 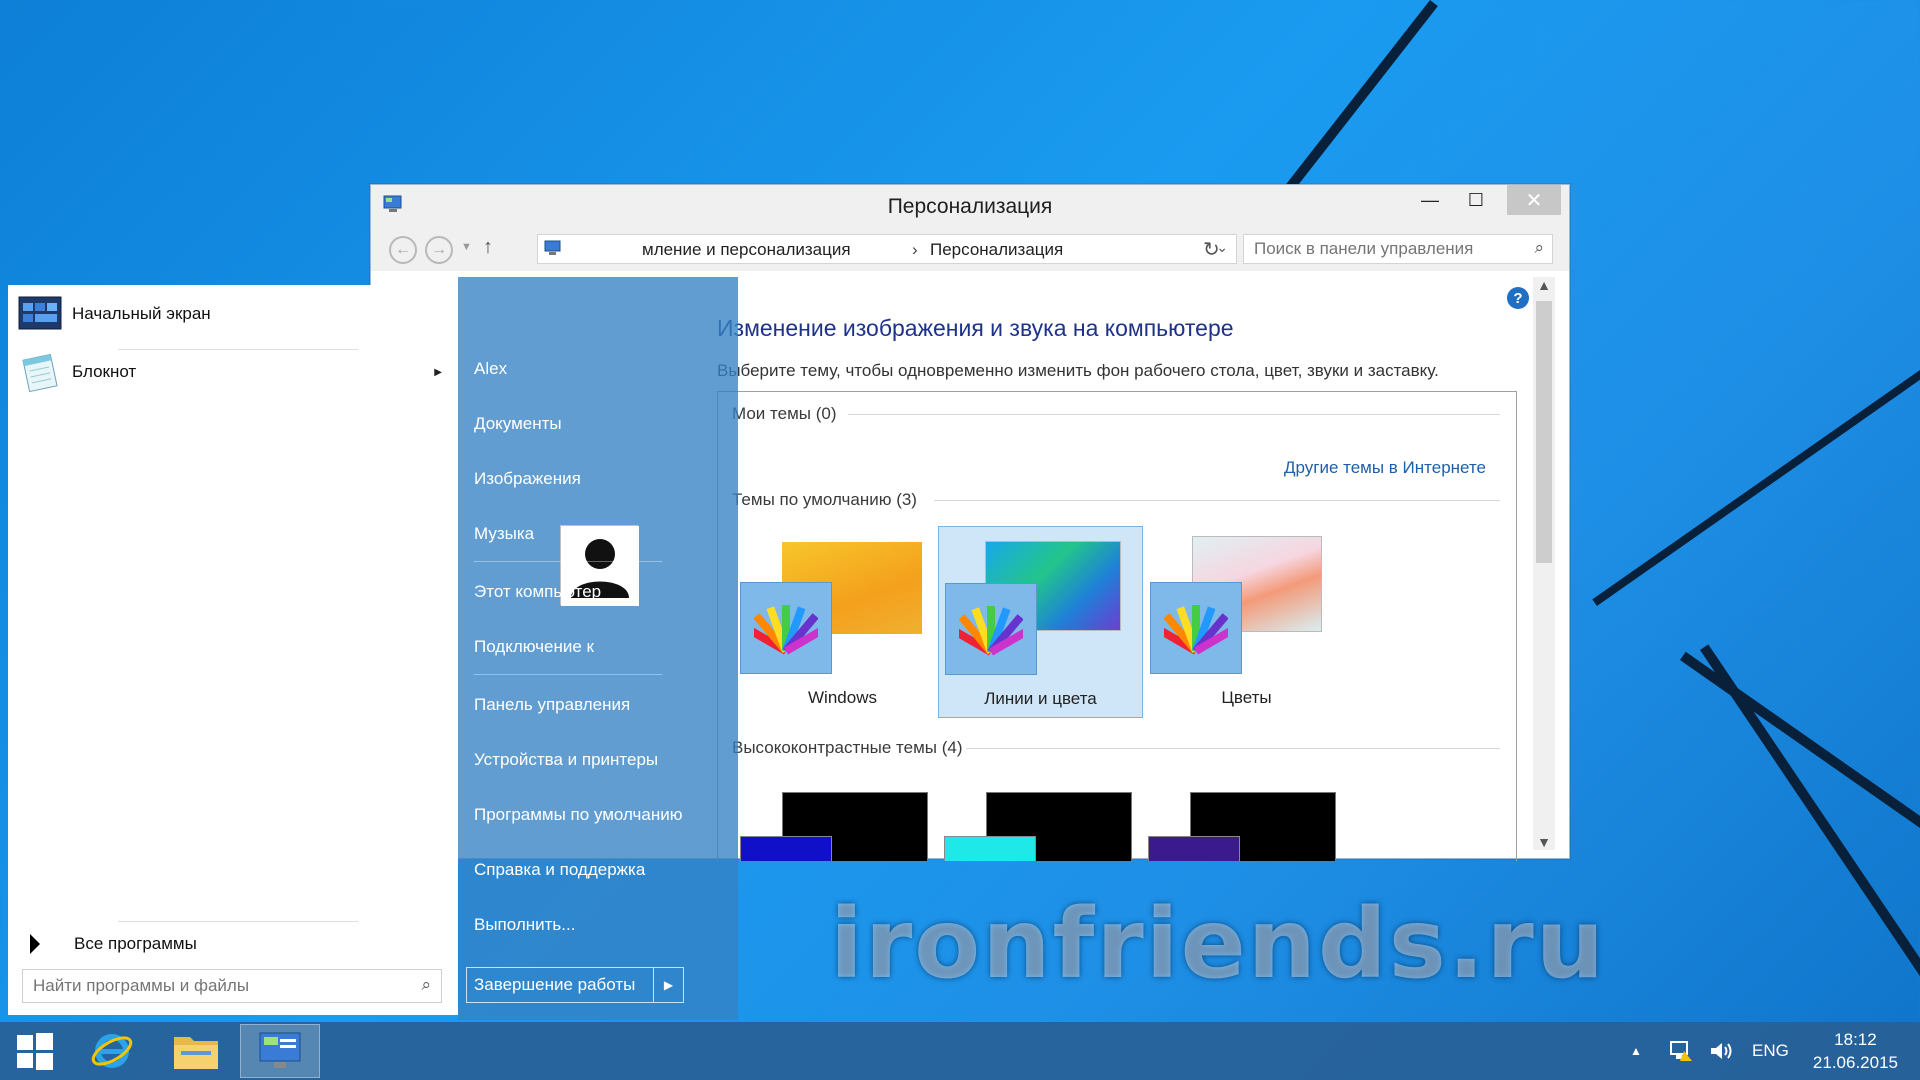 What do you see at coordinates (842, 622) in the screenshot?
I see `theme-windows: Windows` at bounding box center [842, 622].